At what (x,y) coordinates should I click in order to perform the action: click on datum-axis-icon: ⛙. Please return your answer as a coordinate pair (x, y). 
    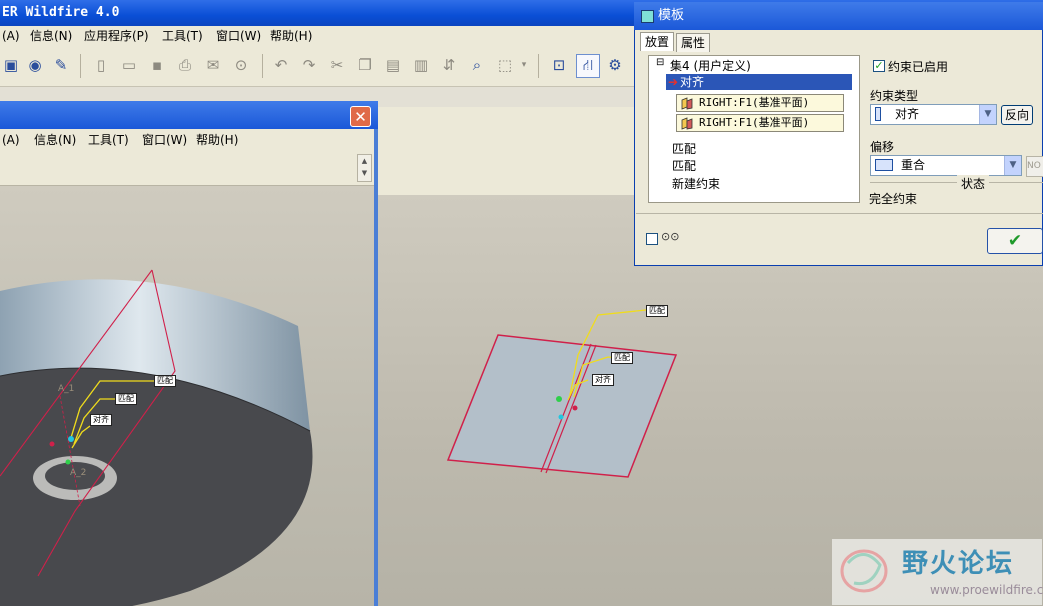
    Looking at the image, I should click on (588, 66).